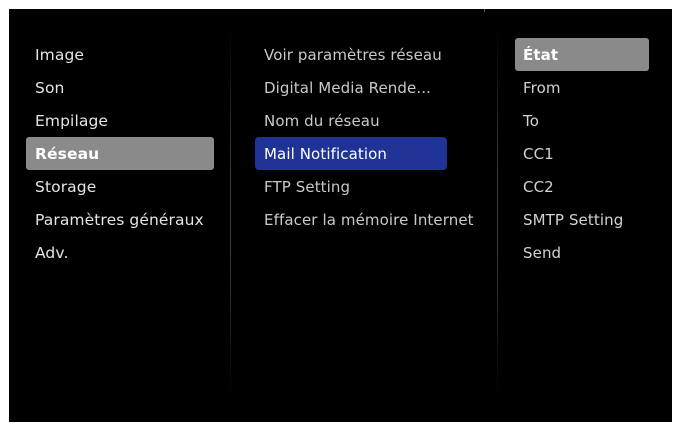 This screenshot has width=681, height=426. Describe the element at coordinates (368, 120) in the screenshot. I see `submenu-item-nom-du-reseau: Nom du réseau` at that location.